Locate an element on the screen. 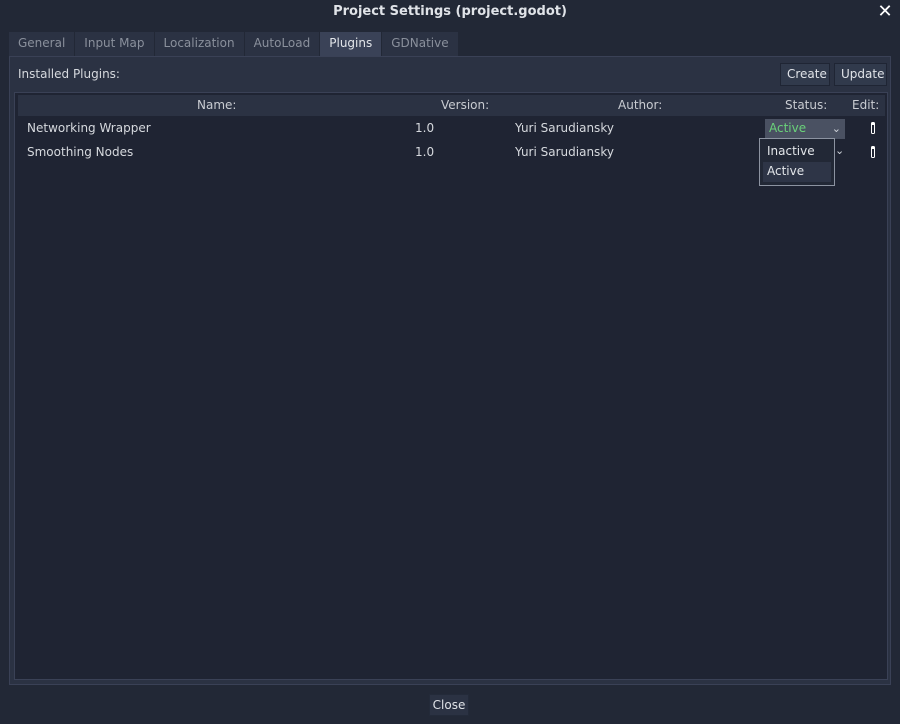  tab-autoload: AutoLoad is located at coordinates (282, 44).